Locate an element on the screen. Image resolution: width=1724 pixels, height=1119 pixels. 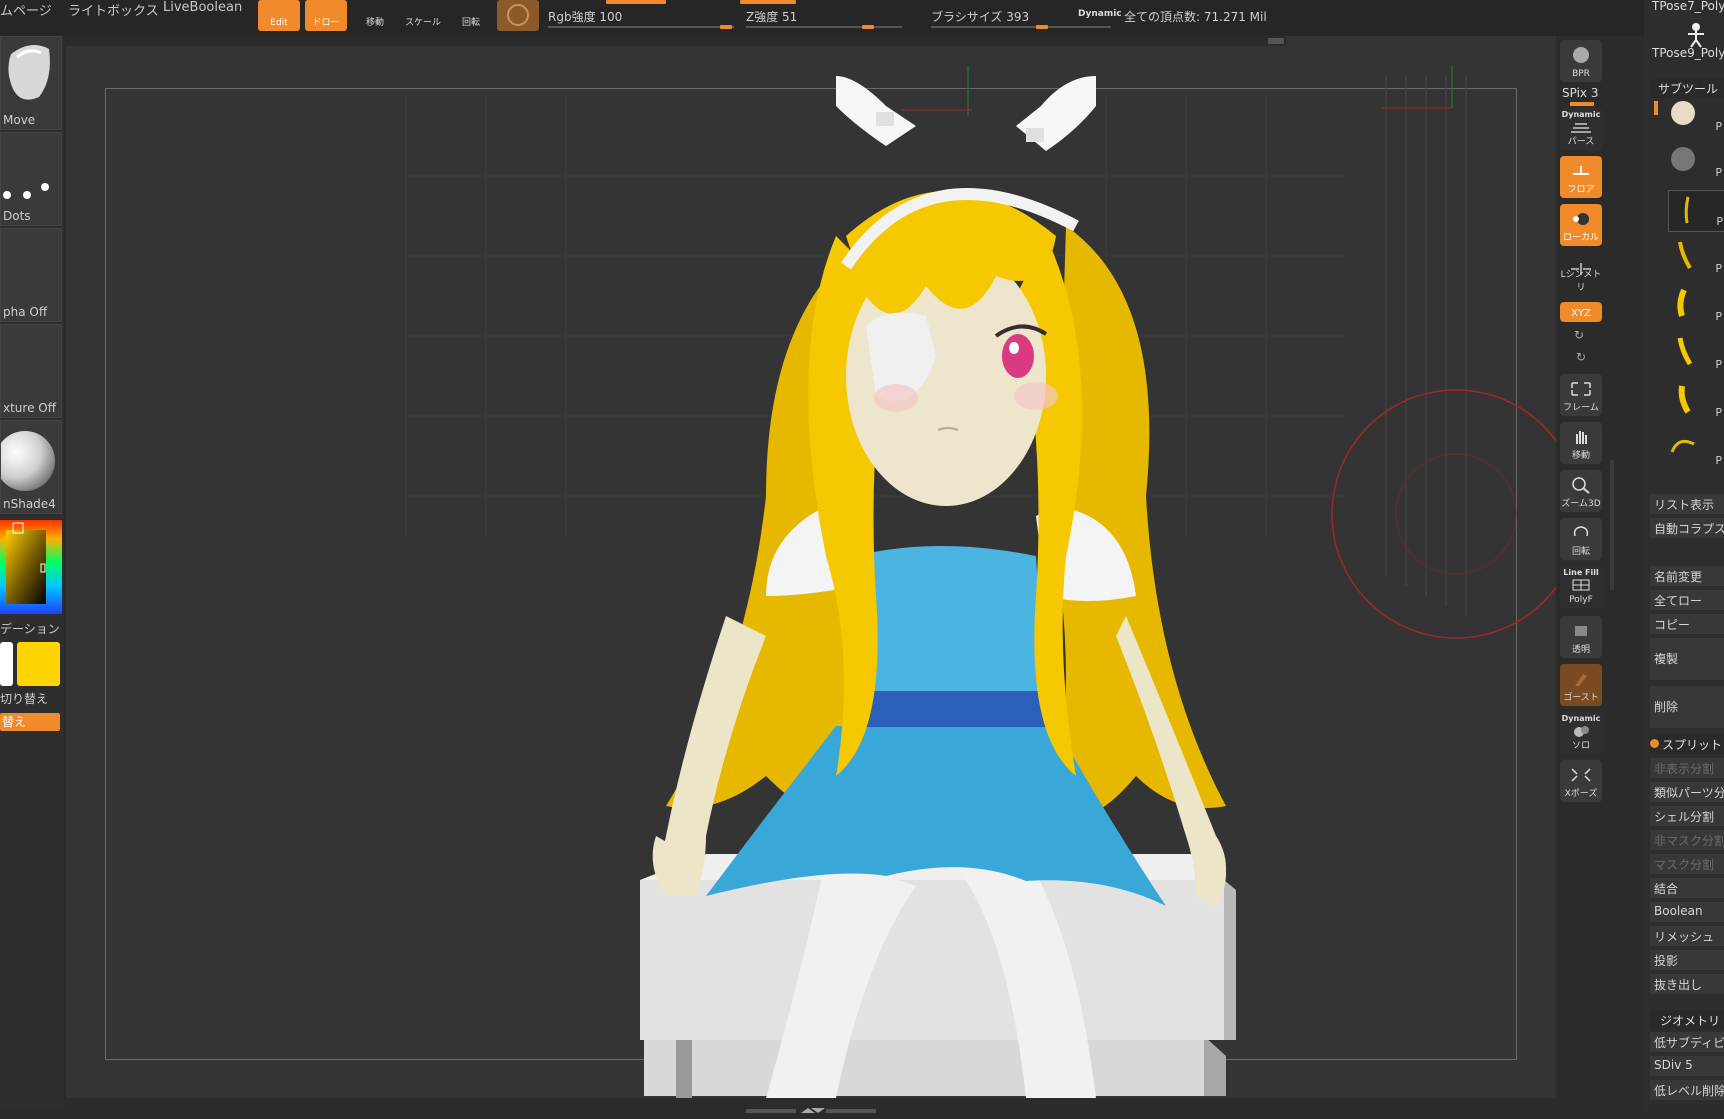
floor-button: フロア is located at coordinates (1581, 177).